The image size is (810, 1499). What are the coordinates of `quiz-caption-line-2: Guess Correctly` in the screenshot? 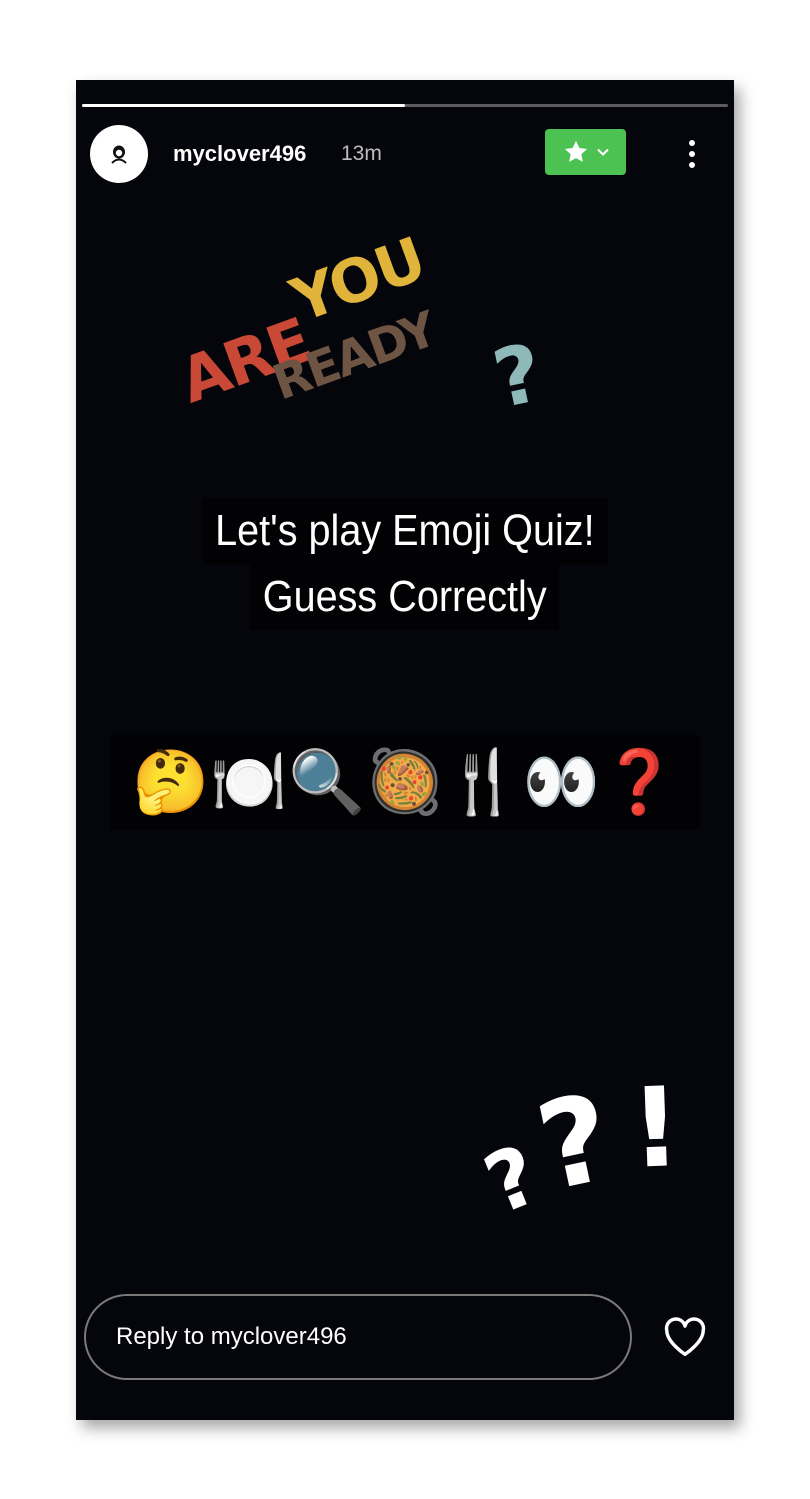 It's located at (405, 597).